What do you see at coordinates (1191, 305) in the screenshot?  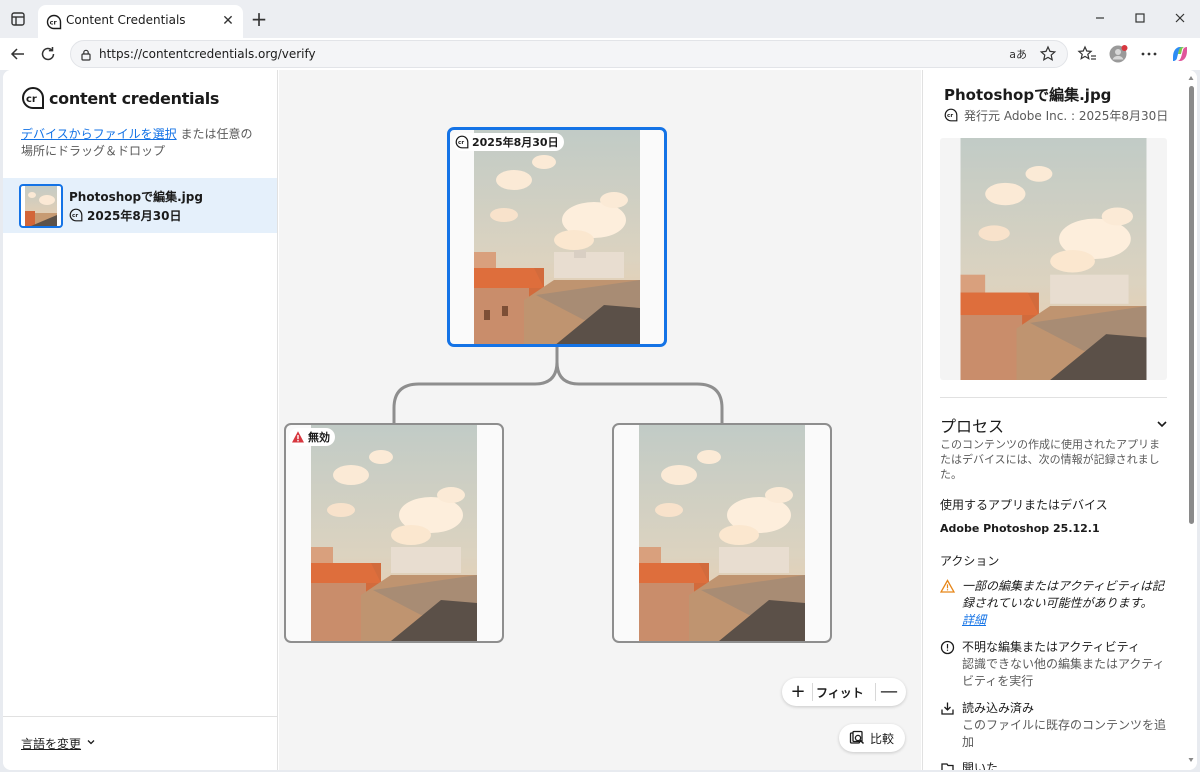 I see `scrollbar-thumb` at bounding box center [1191, 305].